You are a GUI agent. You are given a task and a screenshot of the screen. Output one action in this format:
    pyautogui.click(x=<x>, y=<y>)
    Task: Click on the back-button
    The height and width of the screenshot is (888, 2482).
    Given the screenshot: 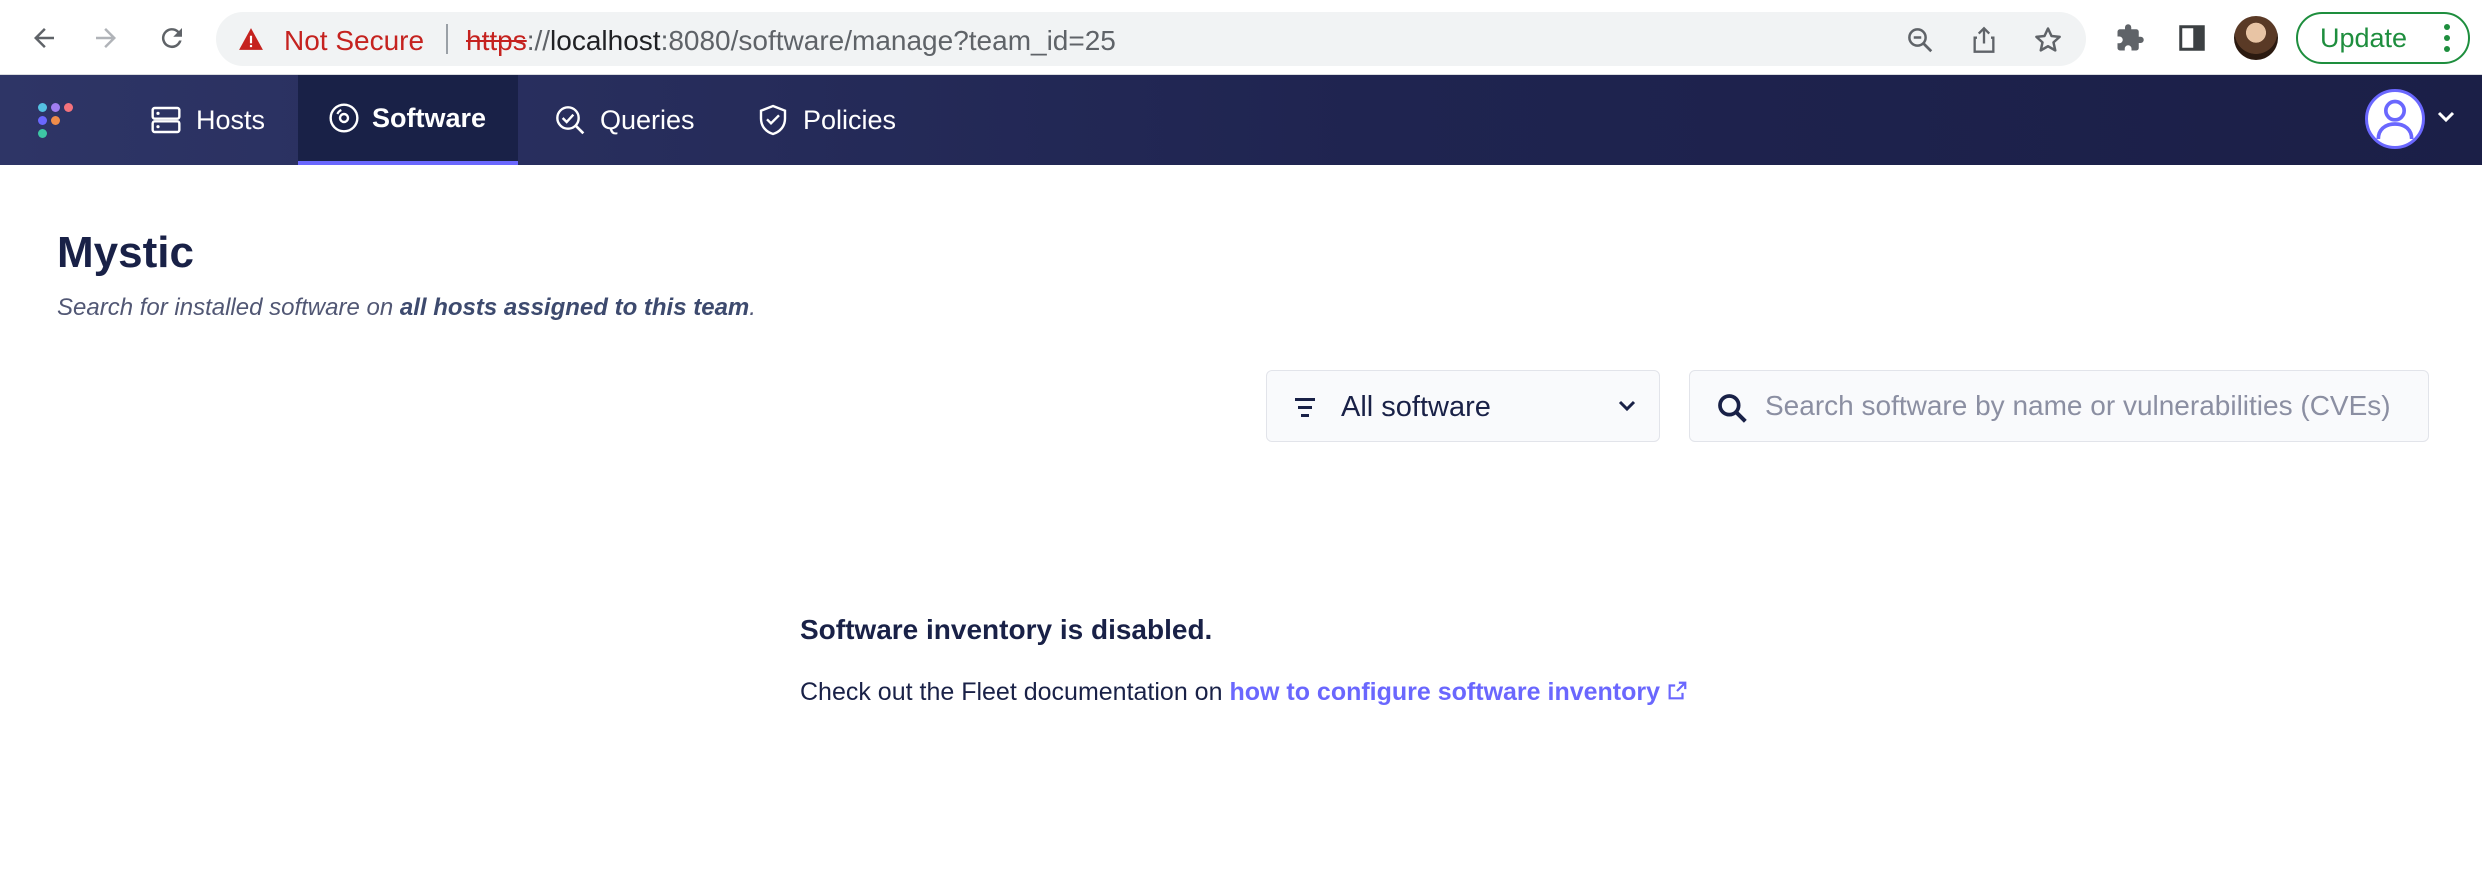 What is the action you would take?
    pyautogui.click(x=44, y=38)
    